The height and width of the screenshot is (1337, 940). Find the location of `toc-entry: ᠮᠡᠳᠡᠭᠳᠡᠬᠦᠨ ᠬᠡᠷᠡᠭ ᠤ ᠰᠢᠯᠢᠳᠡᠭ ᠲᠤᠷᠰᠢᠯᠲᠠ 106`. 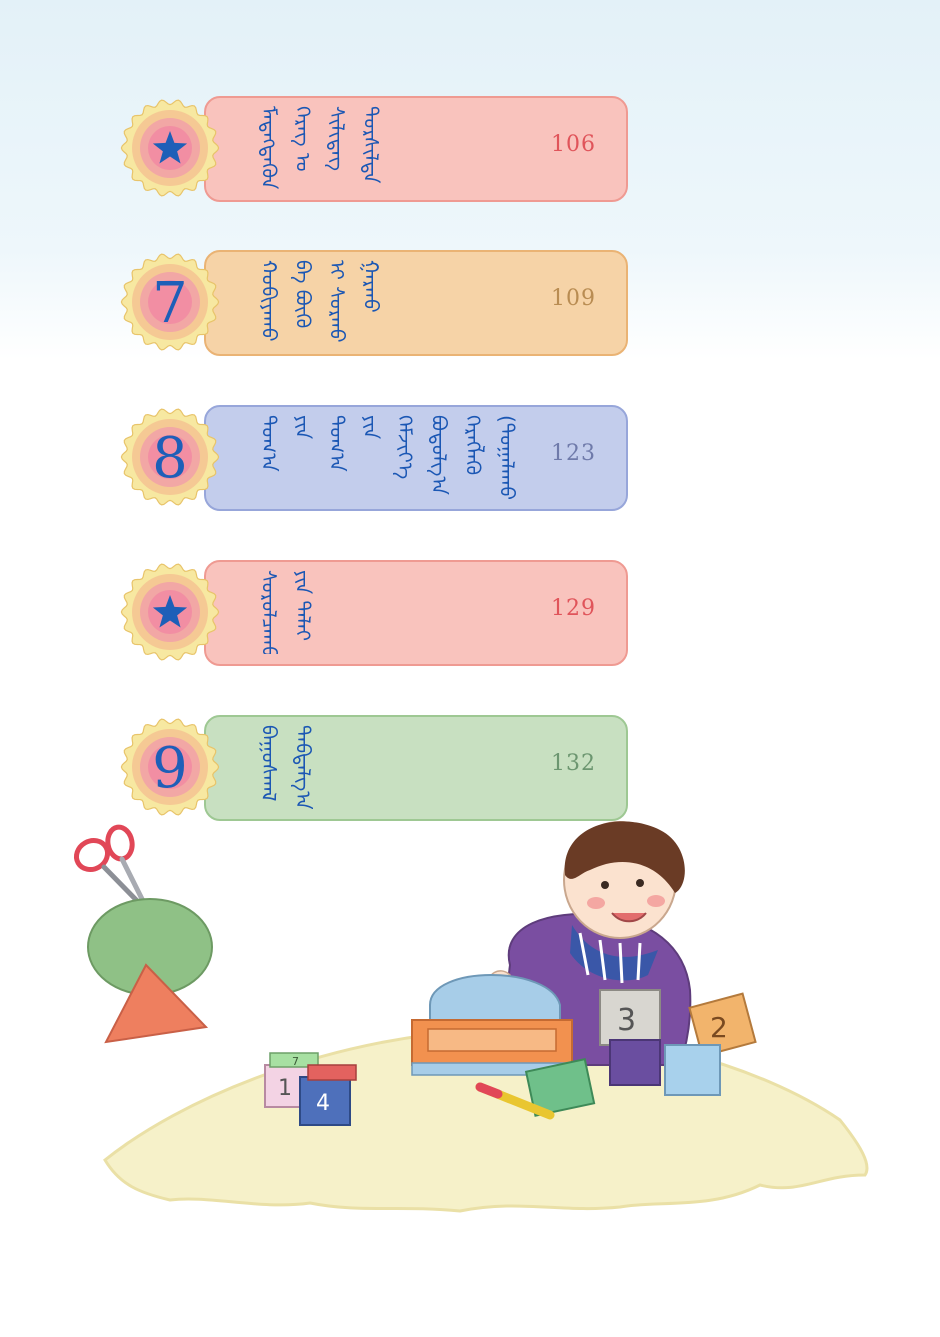

toc-entry: ᠮᠡᠳᠡᠭᠳᠡᠬᠦᠨ ᠬᠡᠷᠡᠭ ᠤ ᠰᠢᠯᠢᠳᠡᠭ ᠲᠤᠷᠰᠢᠯᠲᠠ 106 is located at coordinates (374, 149).